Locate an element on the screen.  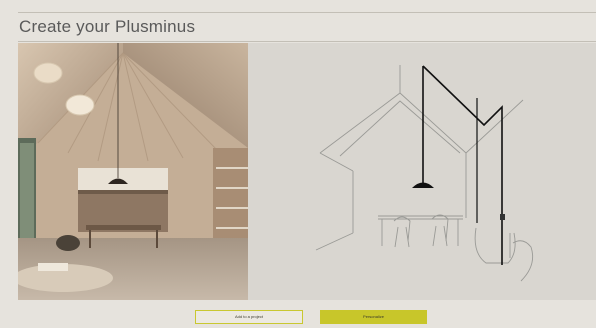
top-divider is located at coordinates (307, 12).